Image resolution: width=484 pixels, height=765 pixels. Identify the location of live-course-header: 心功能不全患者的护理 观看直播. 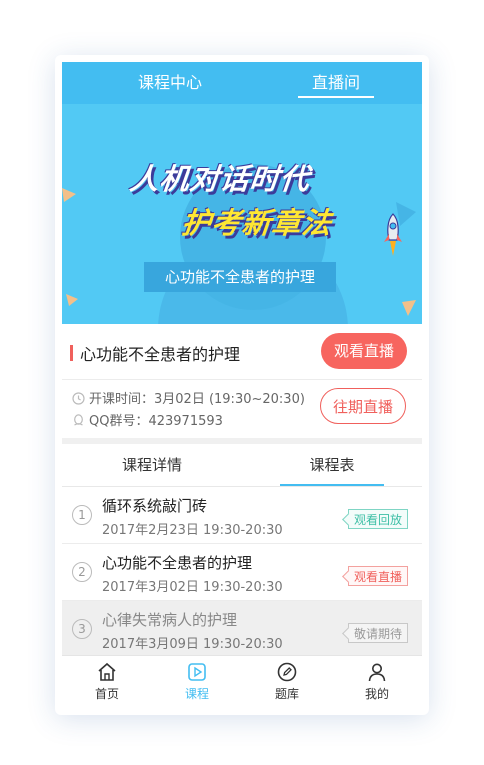
(242, 352).